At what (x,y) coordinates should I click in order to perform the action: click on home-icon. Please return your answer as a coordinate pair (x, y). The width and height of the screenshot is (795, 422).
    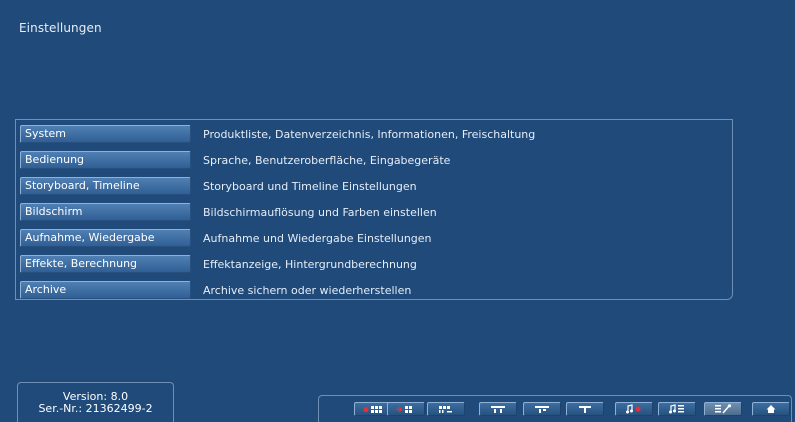
    Looking at the image, I should click on (771, 409).